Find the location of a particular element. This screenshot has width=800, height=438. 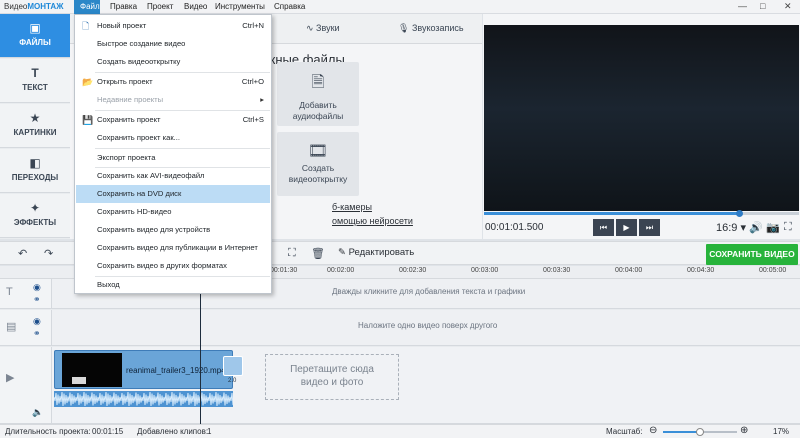

fullscreen-icon: ⛶ is located at coordinates (788, 227).